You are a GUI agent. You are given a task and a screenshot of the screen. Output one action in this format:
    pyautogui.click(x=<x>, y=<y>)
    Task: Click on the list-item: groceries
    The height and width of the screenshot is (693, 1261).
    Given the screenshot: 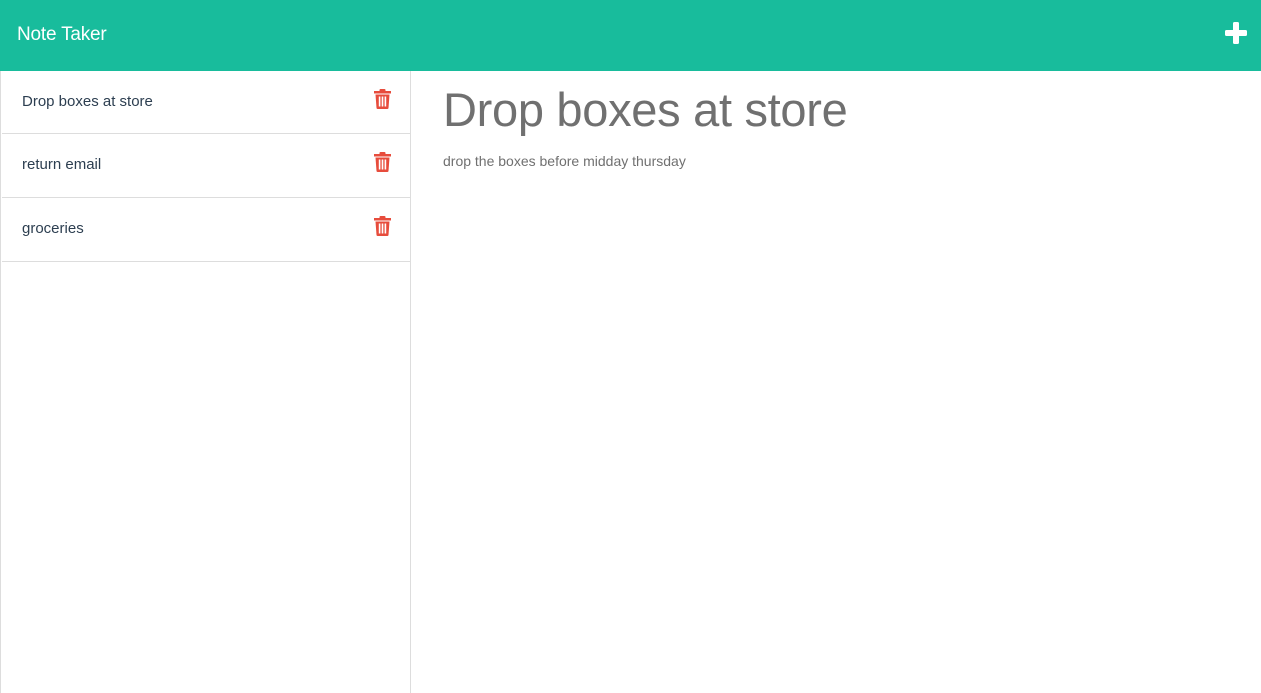 What is the action you would take?
    pyautogui.click(x=206, y=230)
    